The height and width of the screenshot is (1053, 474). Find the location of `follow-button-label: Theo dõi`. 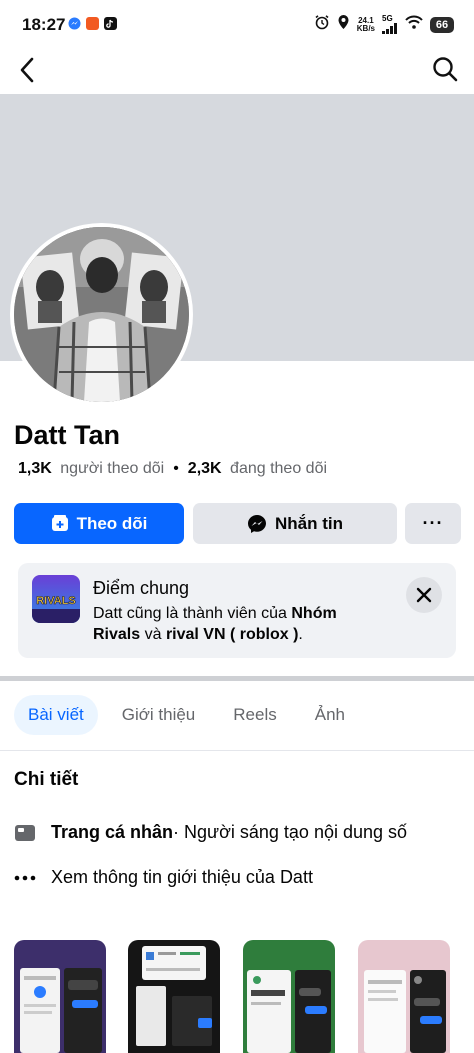

follow-button-label: Theo dõi is located at coordinates (112, 523).